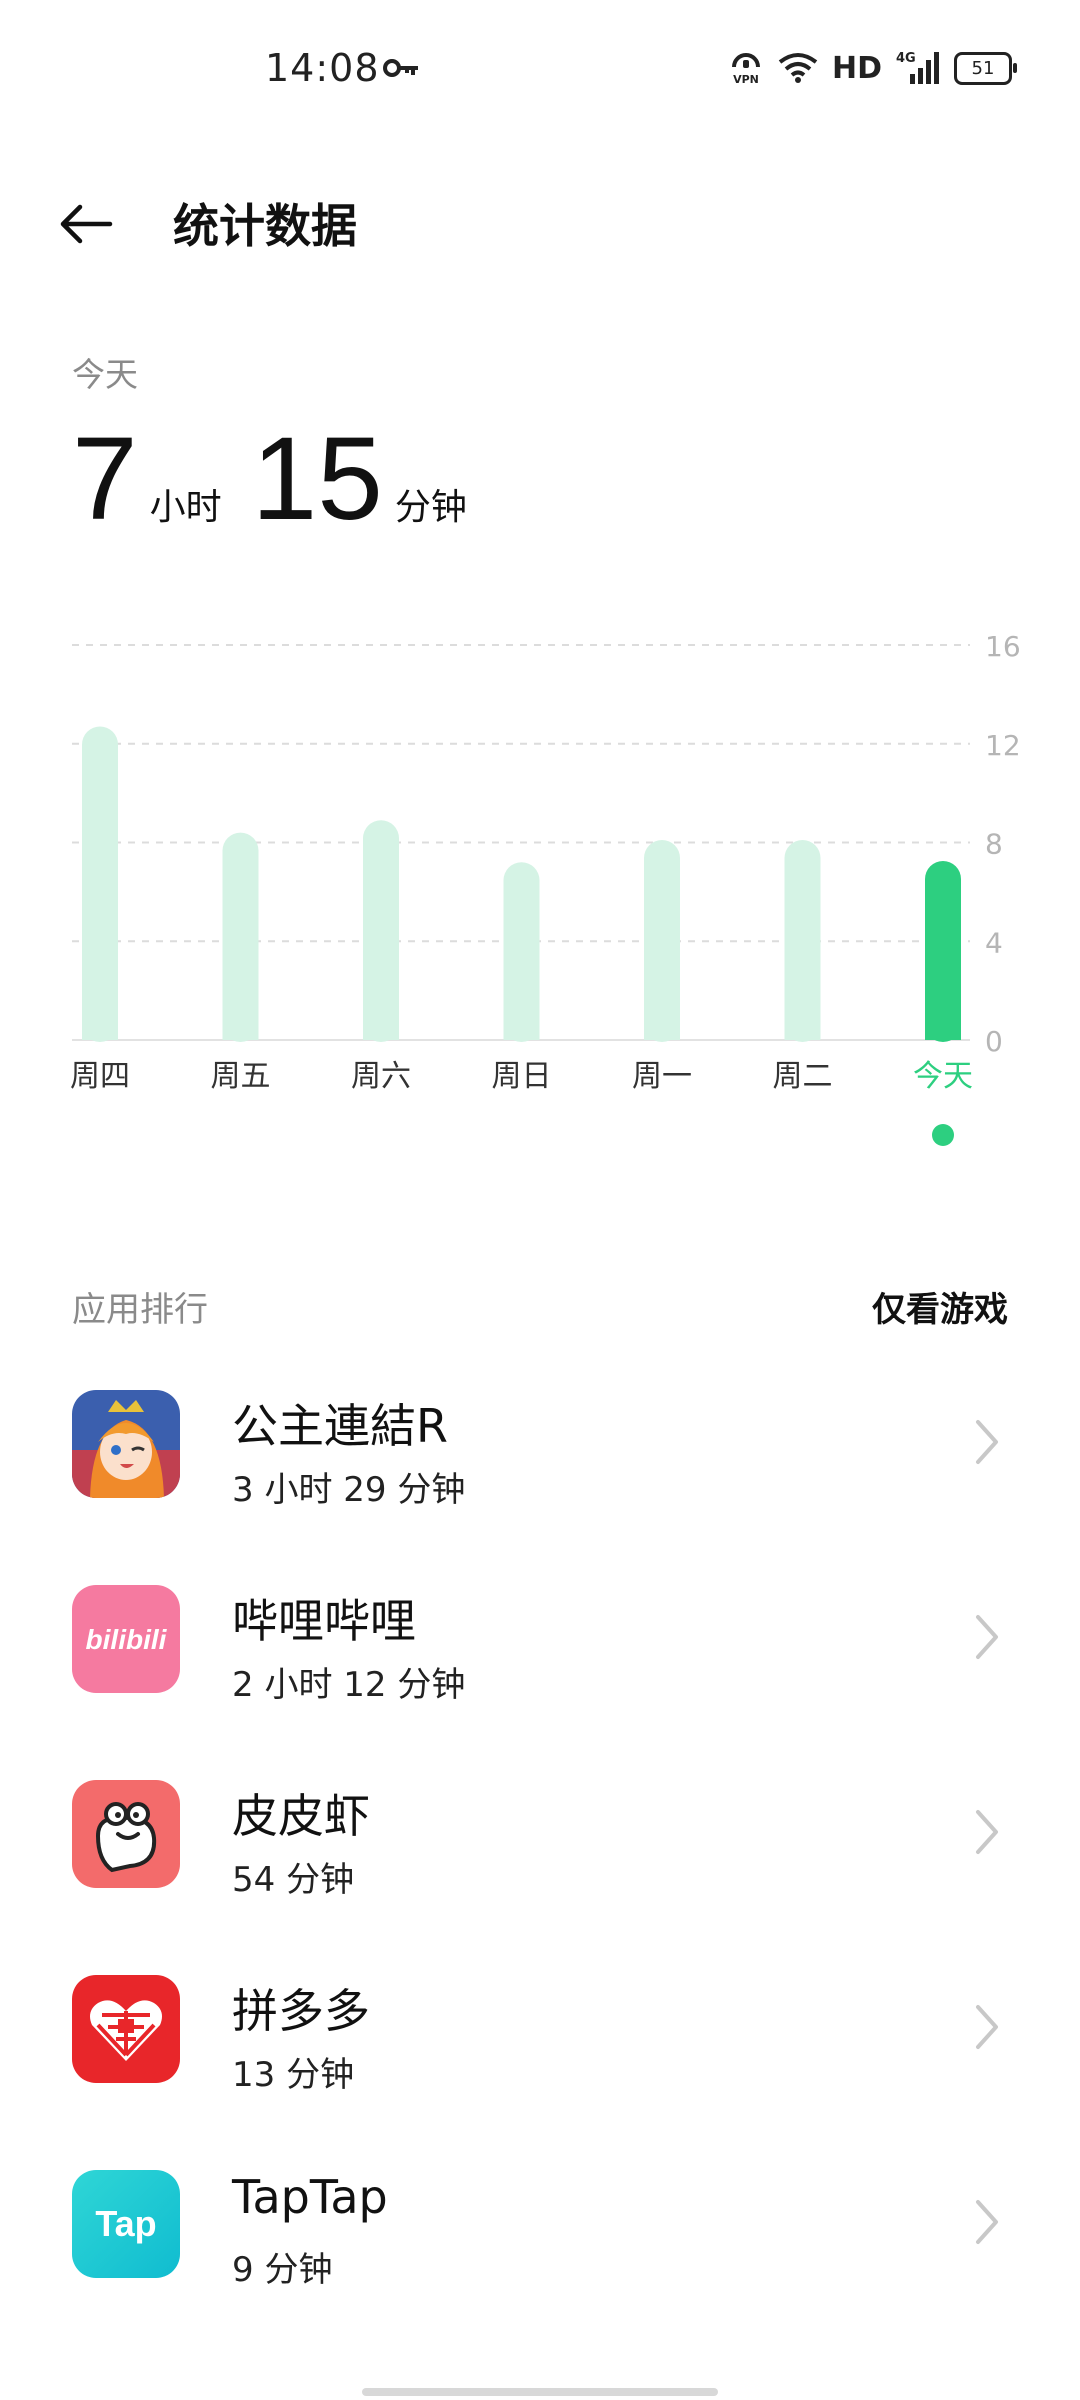 Image resolution: width=1080 pixels, height=2400 pixels. What do you see at coordinates (126, 2029) in the screenshot?
I see `pinduoduo-icon` at bounding box center [126, 2029].